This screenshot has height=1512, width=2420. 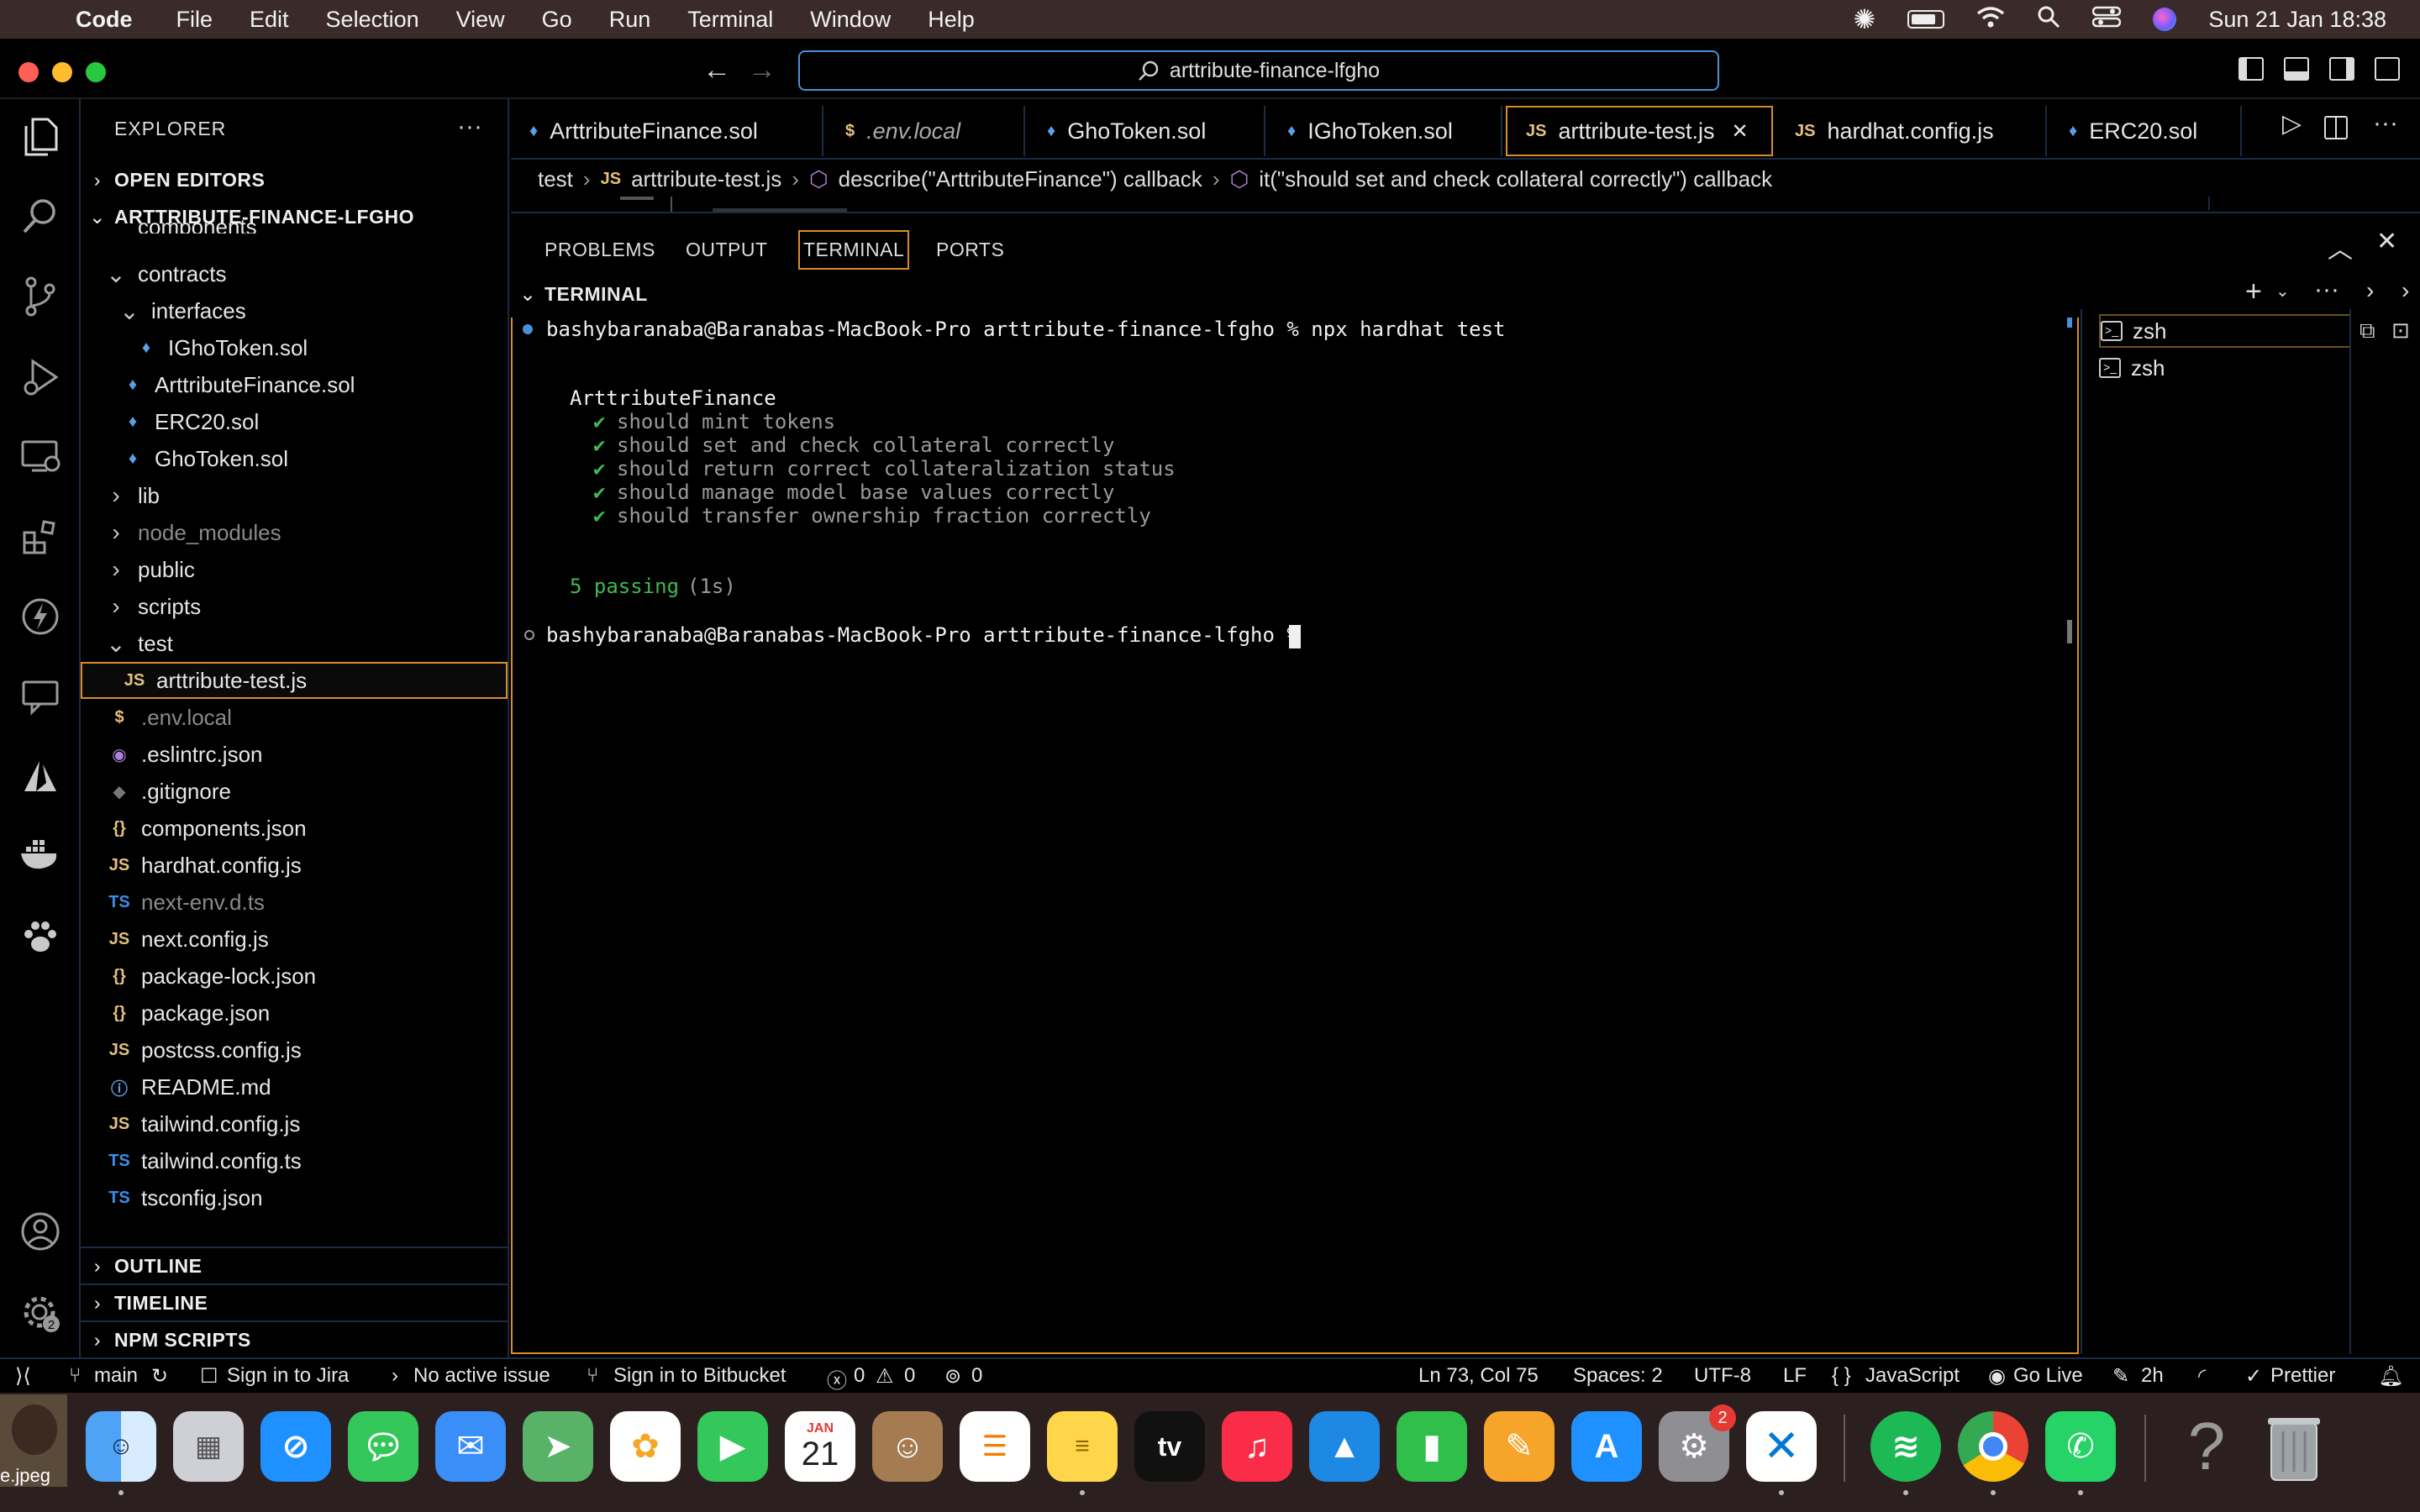 What do you see at coordinates (294, 1265) in the screenshot?
I see `outline-section: › OUTLINE` at bounding box center [294, 1265].